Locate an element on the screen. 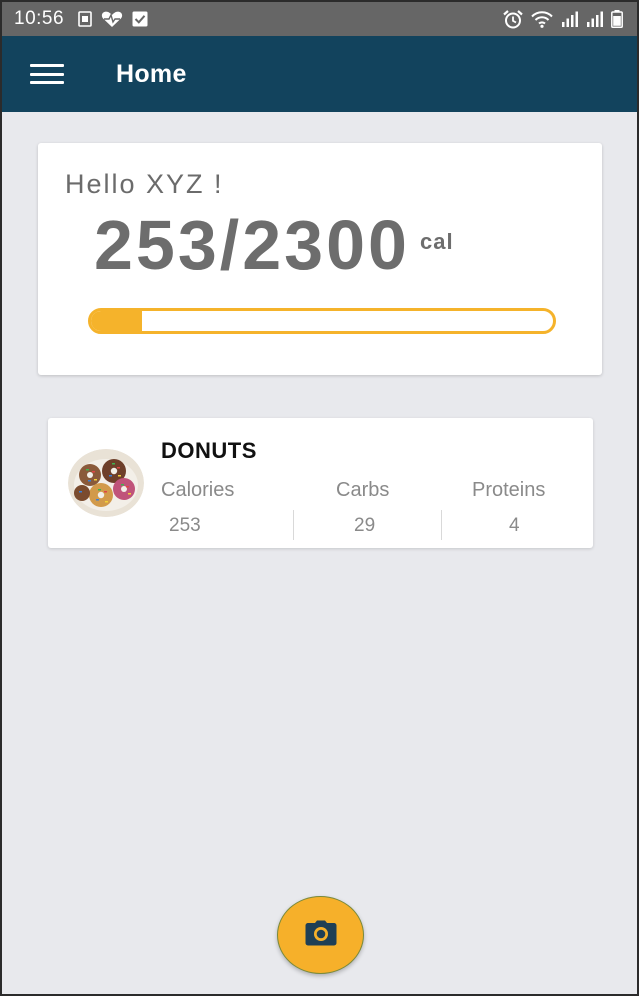 The height and width of the screenshot is (996, 639). page-title: Home is located at coordinates (151, 73).